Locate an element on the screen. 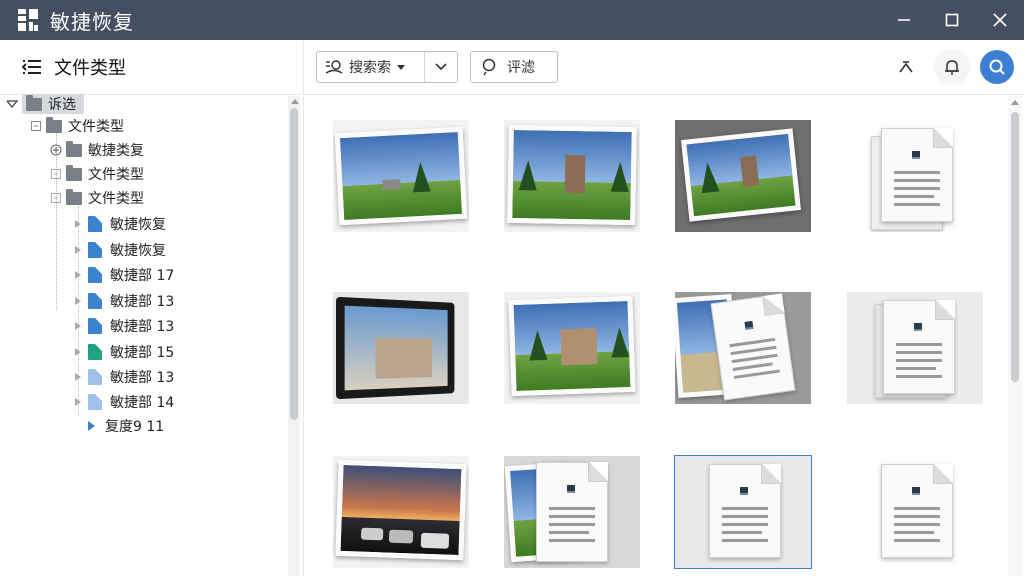 This screenshot has height=576, width=1024. maximize-icon is located at coordinates (952, 20).